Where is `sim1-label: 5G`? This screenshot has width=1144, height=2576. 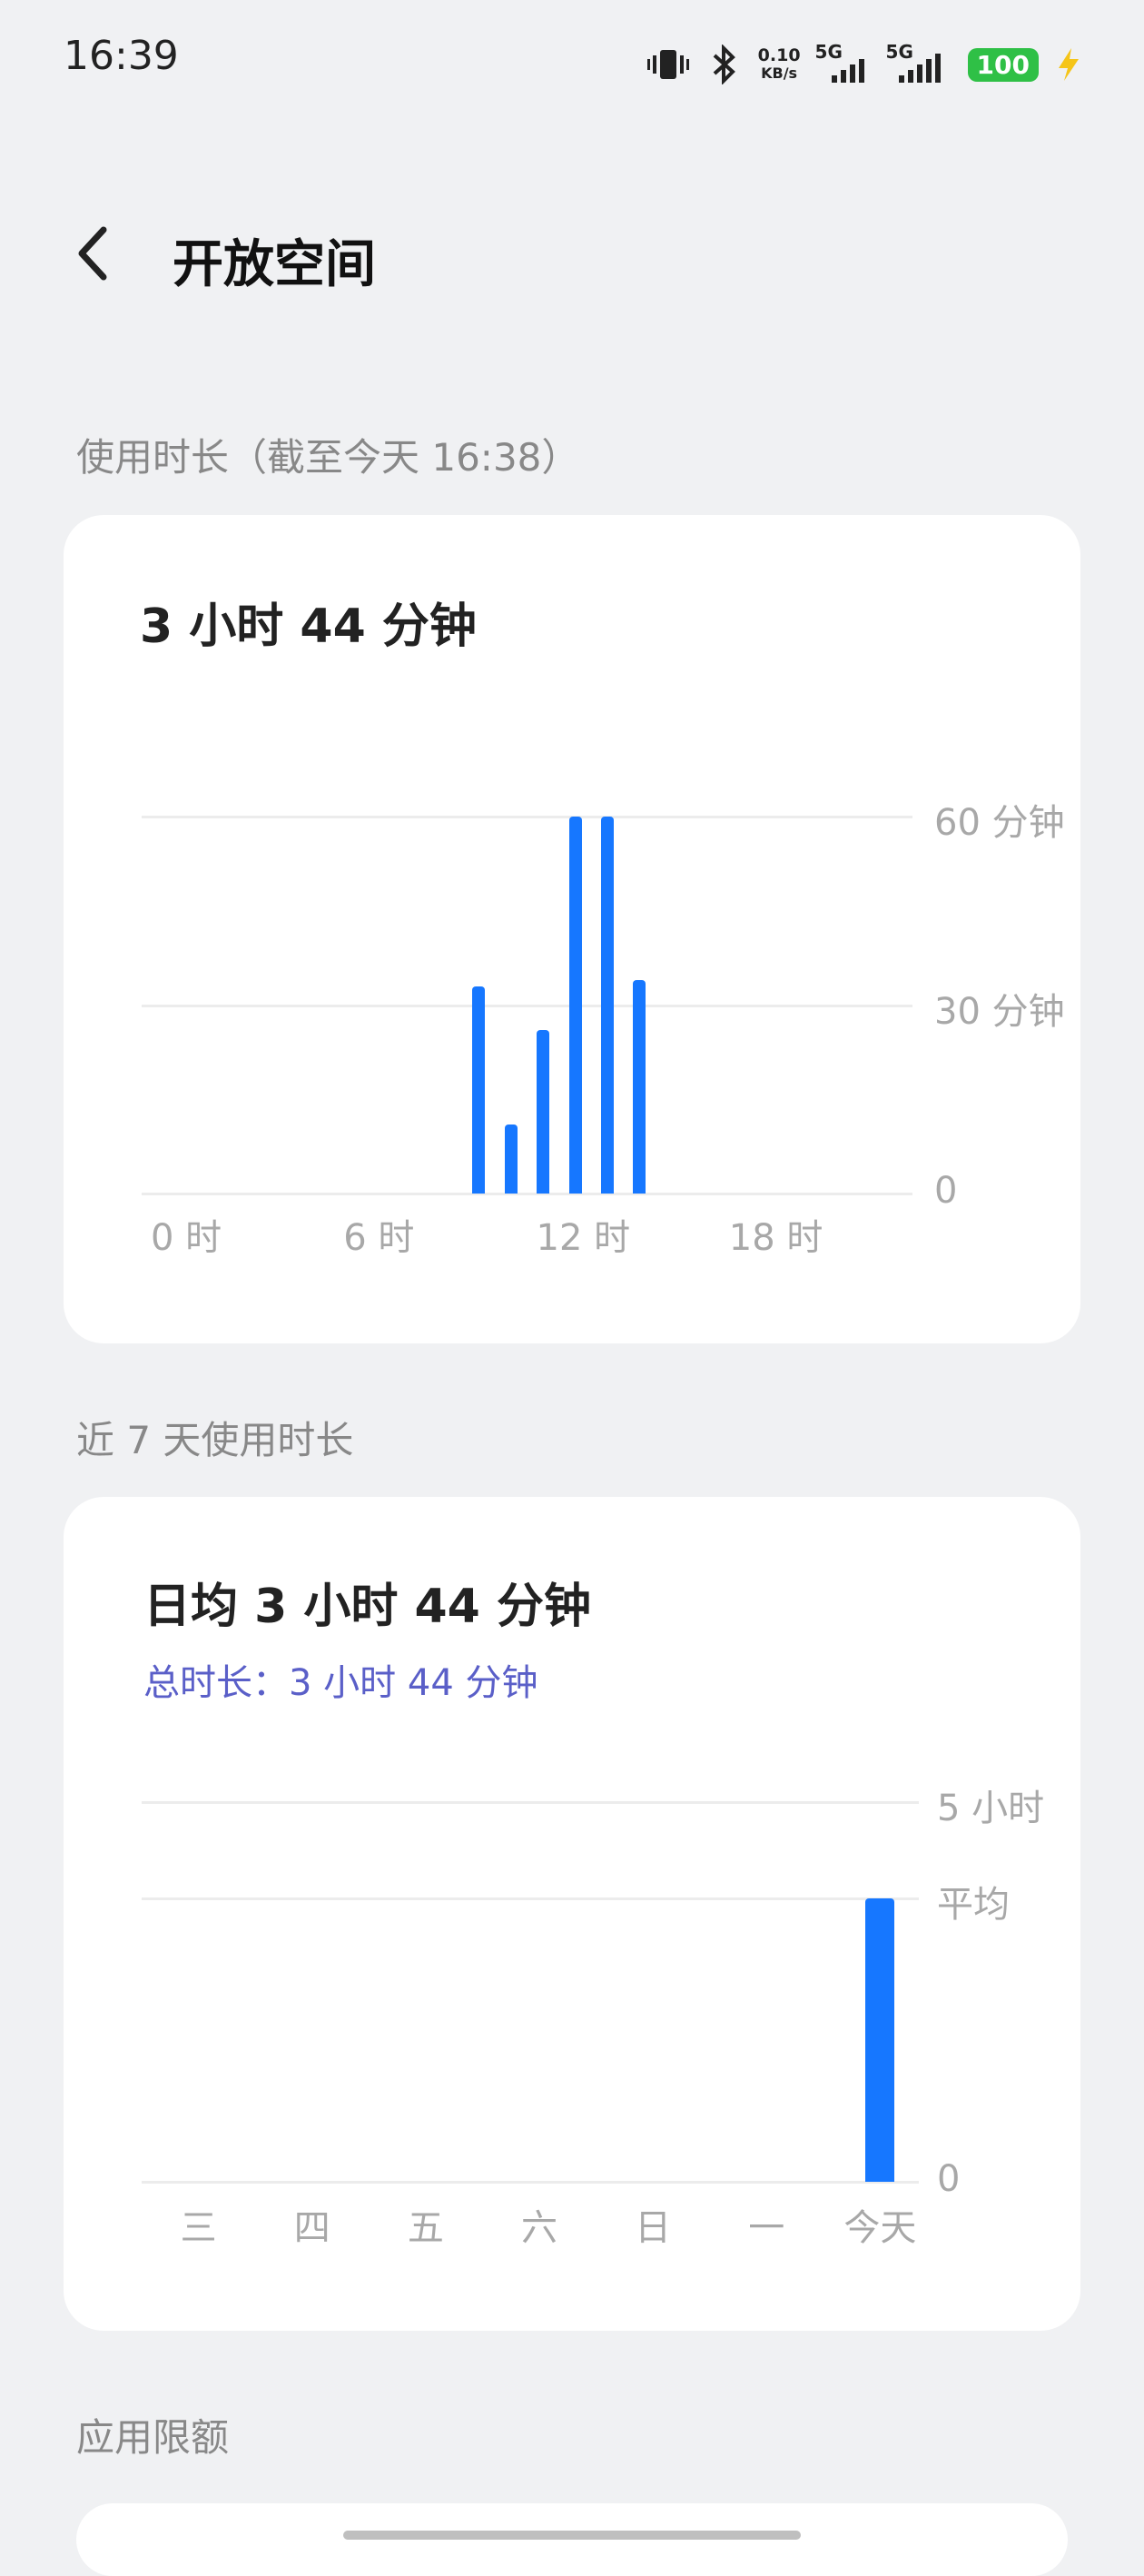 sim1-label: 5G is located at coordinates (829, 52).